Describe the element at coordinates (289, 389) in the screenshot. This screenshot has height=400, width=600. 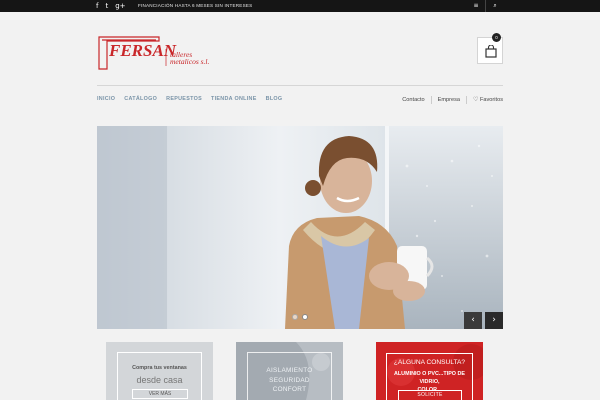
I see `promo-line-3: CONFORT` at that location.